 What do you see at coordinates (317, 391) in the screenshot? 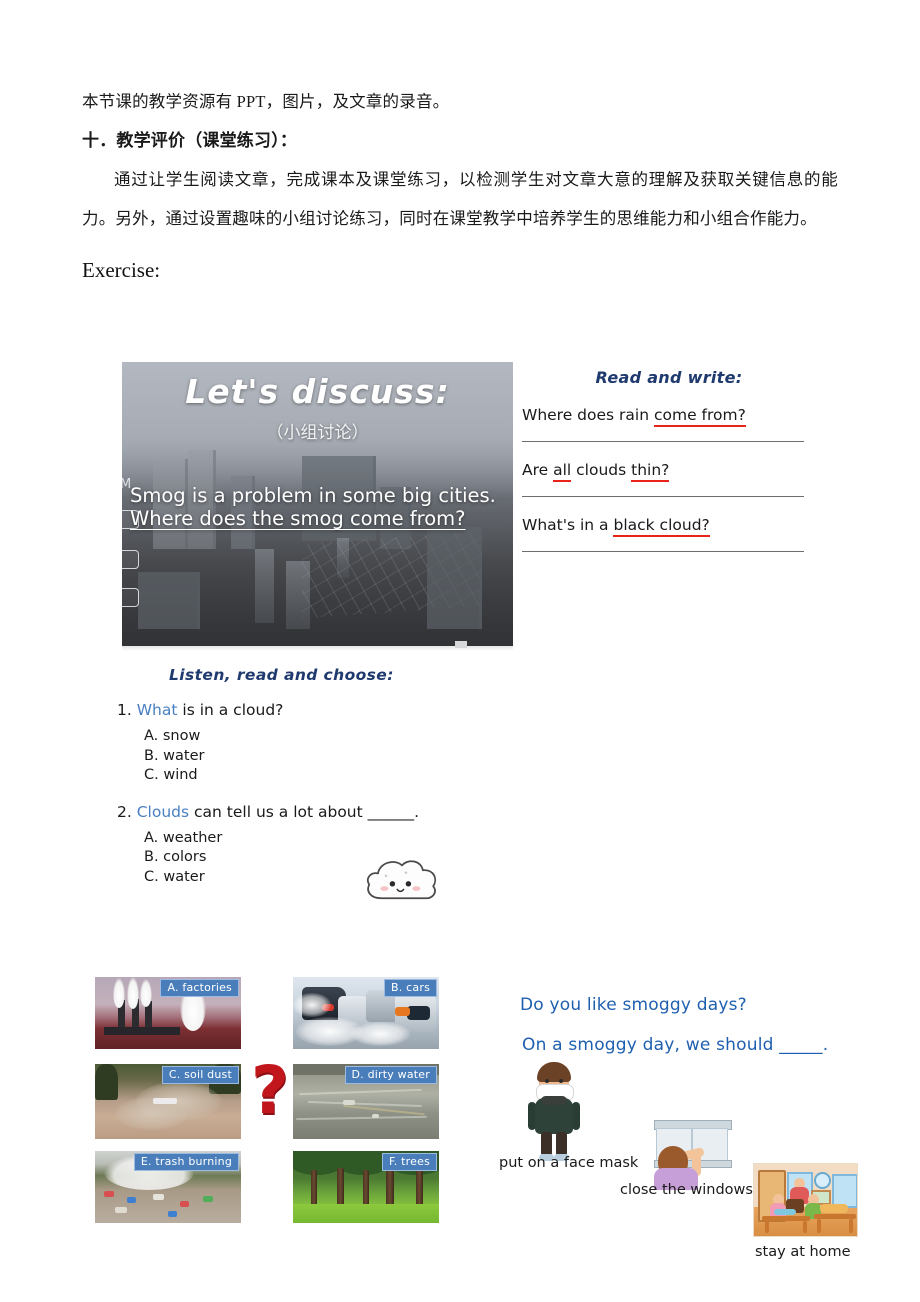
I see `slide-title: Let's discuss:` at bounding box center [317, 391].